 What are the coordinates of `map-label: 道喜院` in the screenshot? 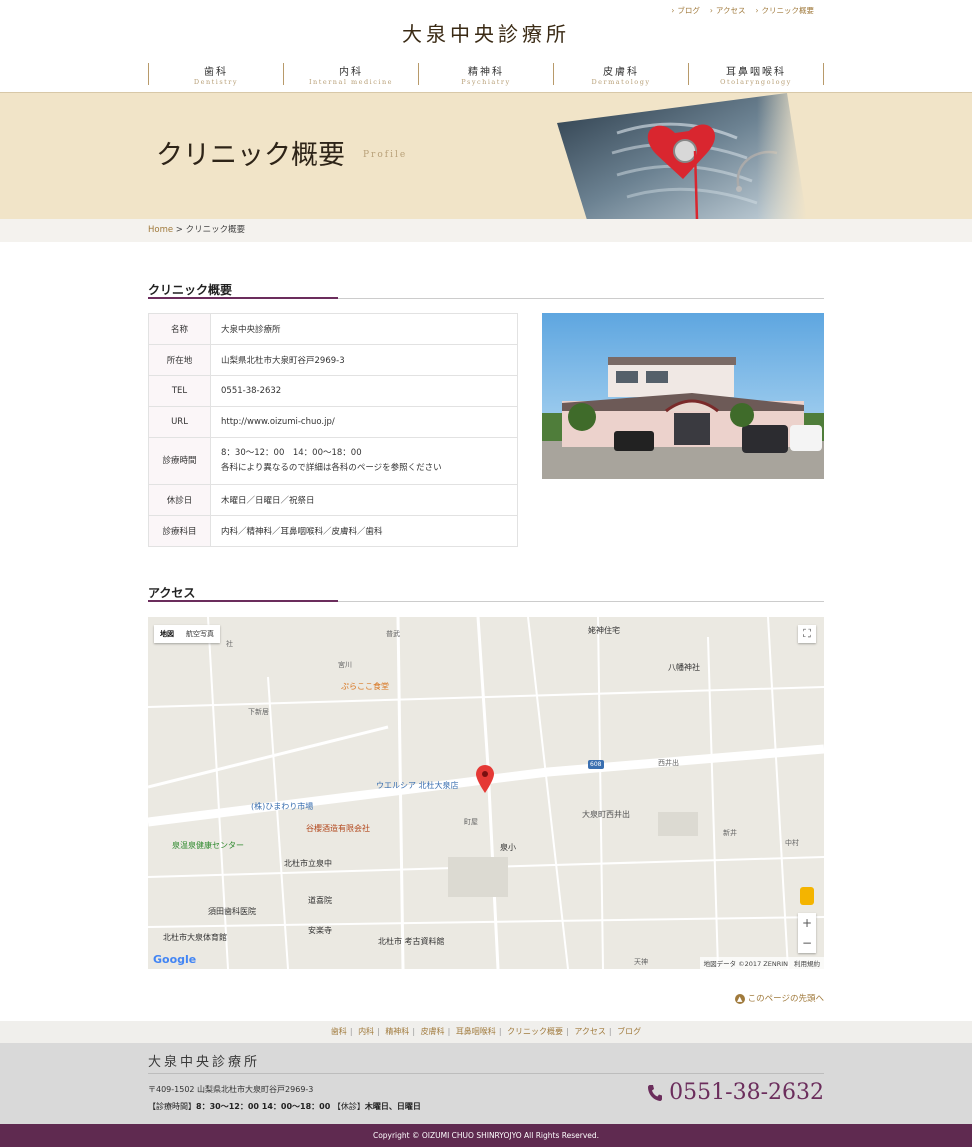 It's located at (320, 900).